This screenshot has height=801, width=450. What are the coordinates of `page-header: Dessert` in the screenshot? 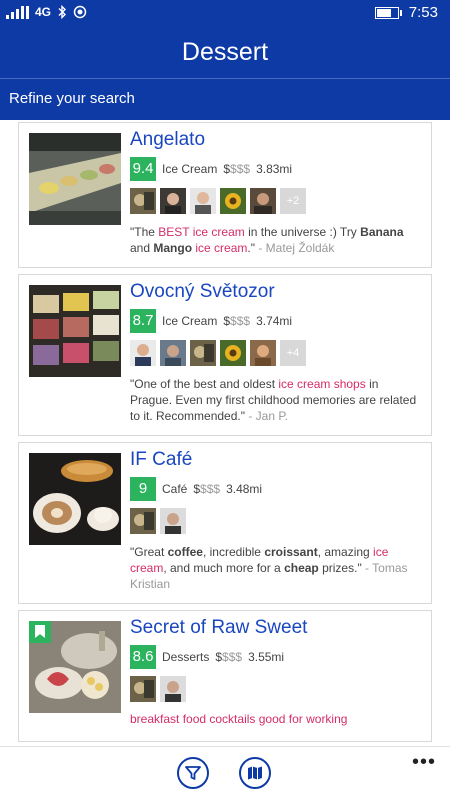 It's located at (225, 52).